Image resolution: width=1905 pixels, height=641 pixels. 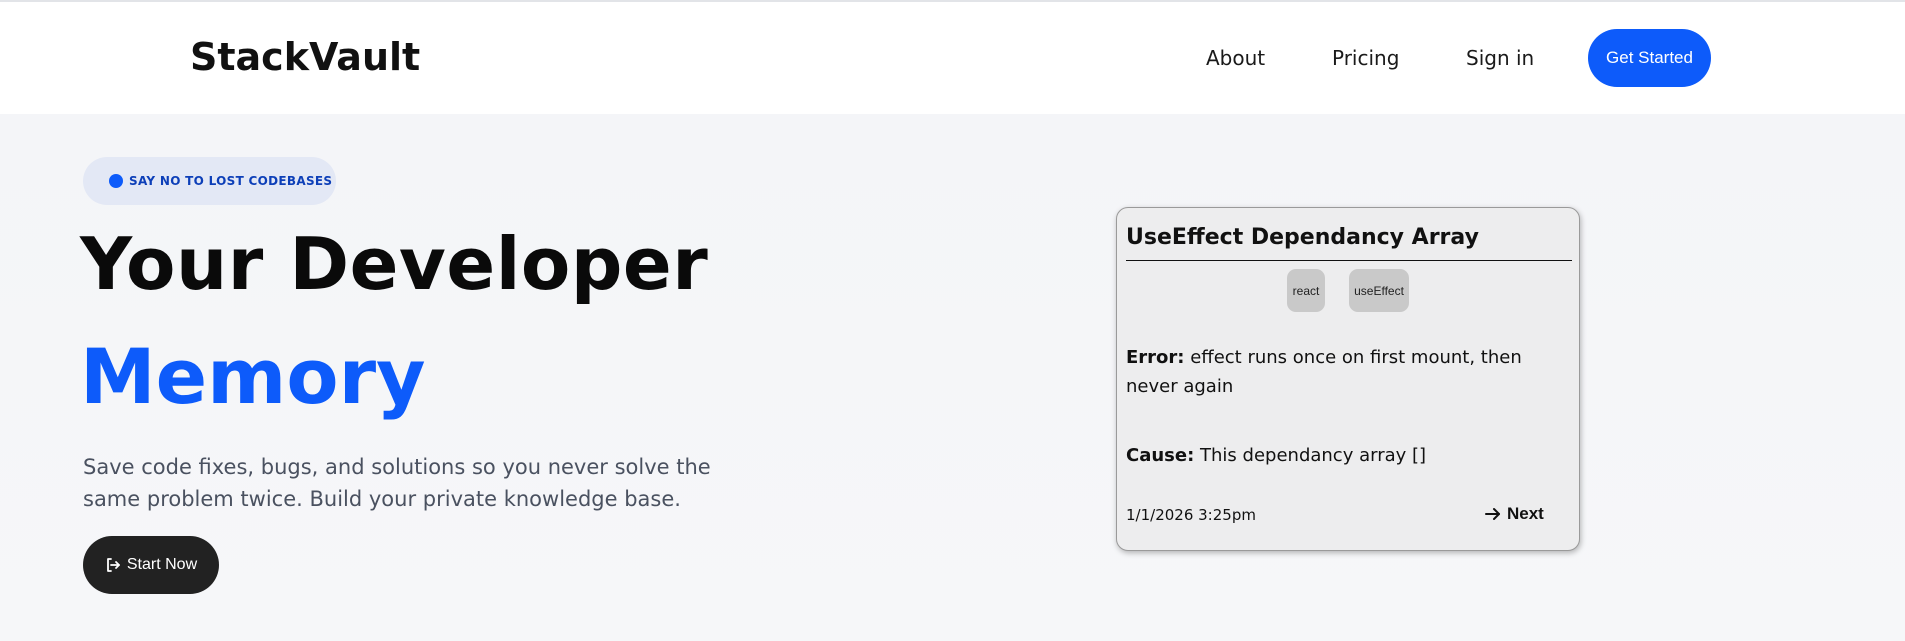 What do you see at coordinates (253, 376) in the screenshot?
I see `hero-title-line-2: Memory` at bounding box center [253, 376].